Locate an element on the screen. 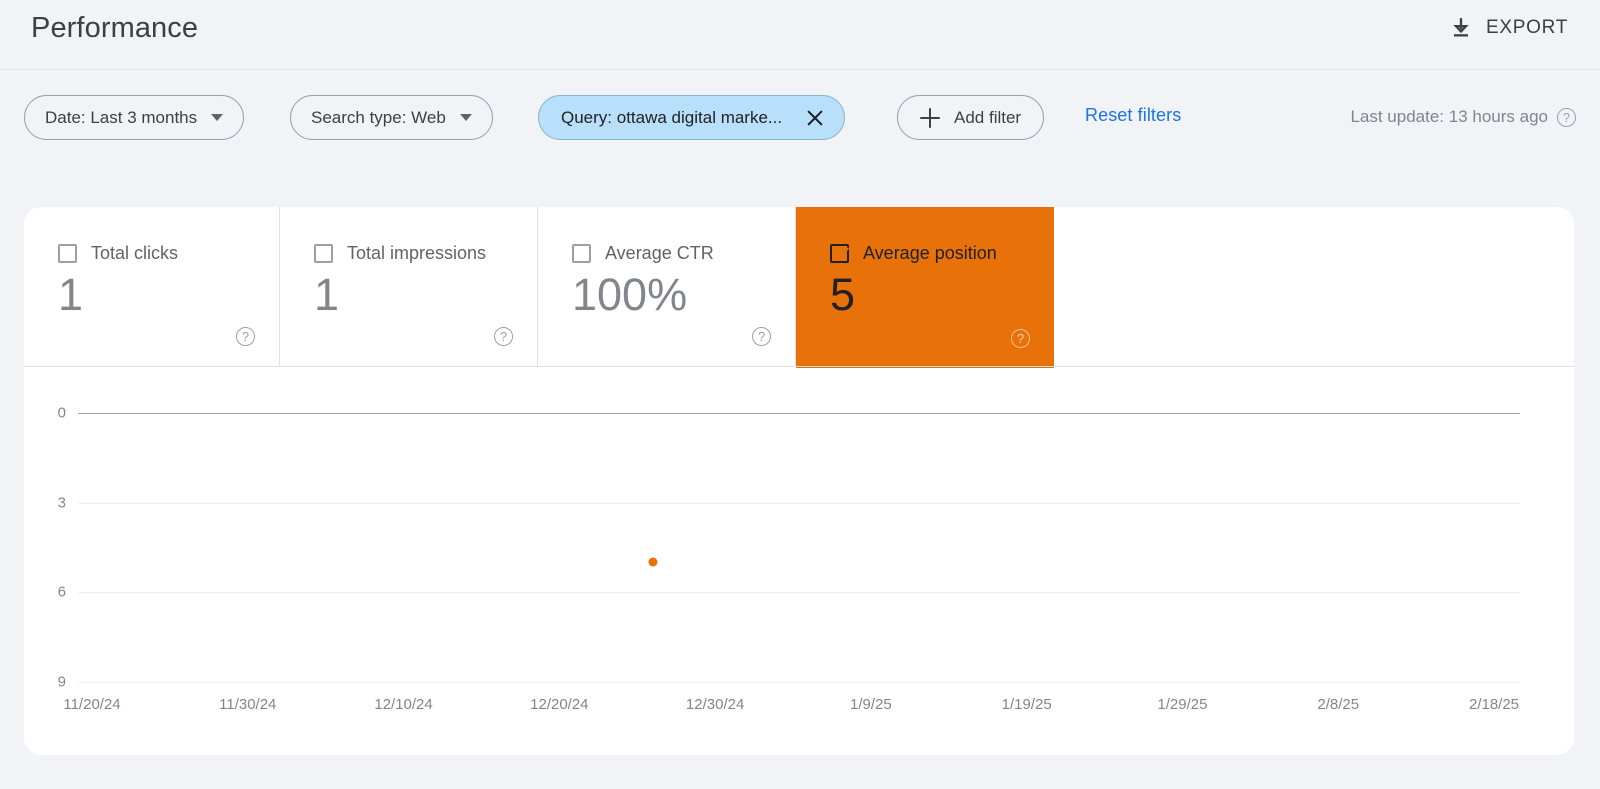  metric-label-average-position: Average position is located at coordinates (930, 253).